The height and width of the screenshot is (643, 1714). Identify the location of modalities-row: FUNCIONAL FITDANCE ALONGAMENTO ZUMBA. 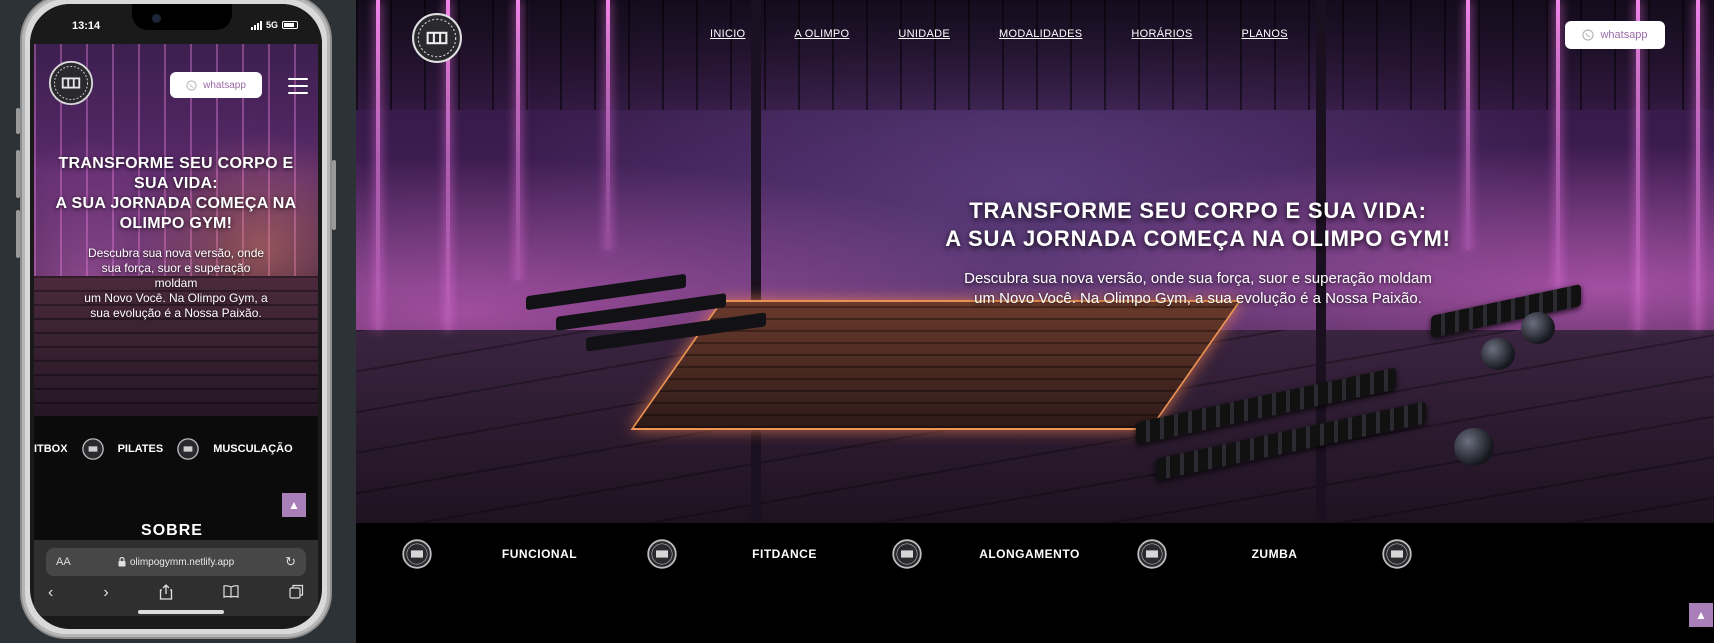
(907, 554).